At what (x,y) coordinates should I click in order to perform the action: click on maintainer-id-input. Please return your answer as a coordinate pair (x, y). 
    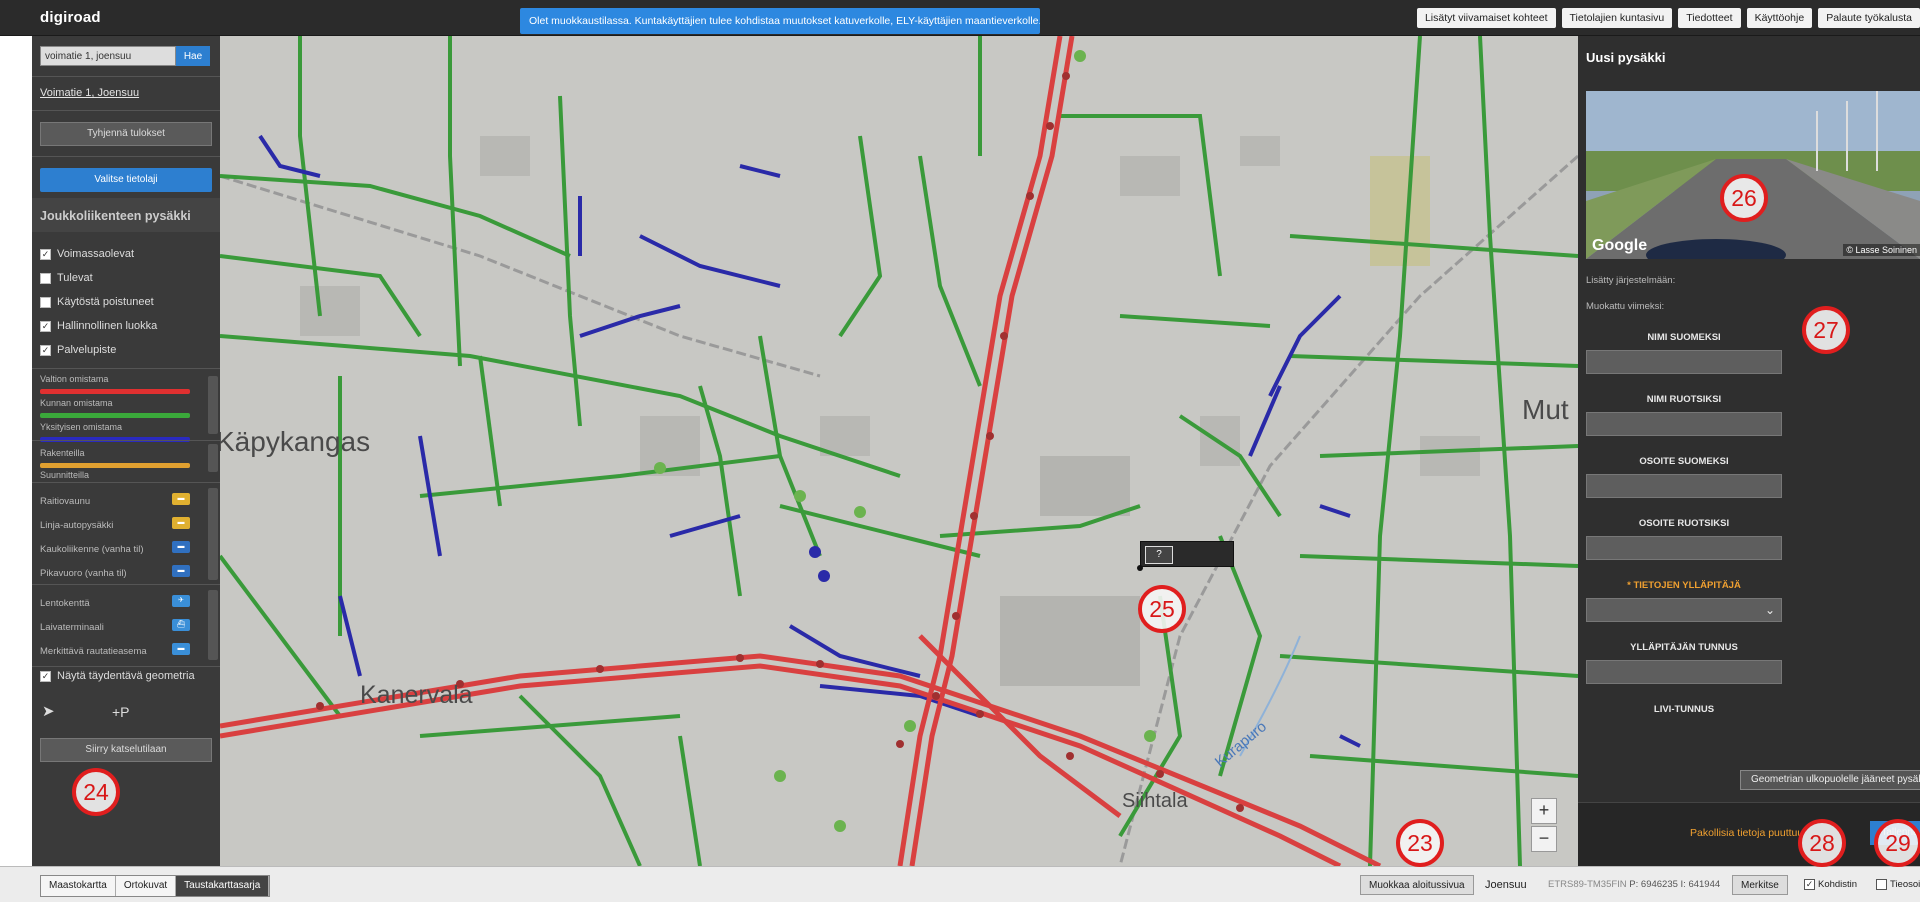
    Looking at the image, I should click on (1684, 672).